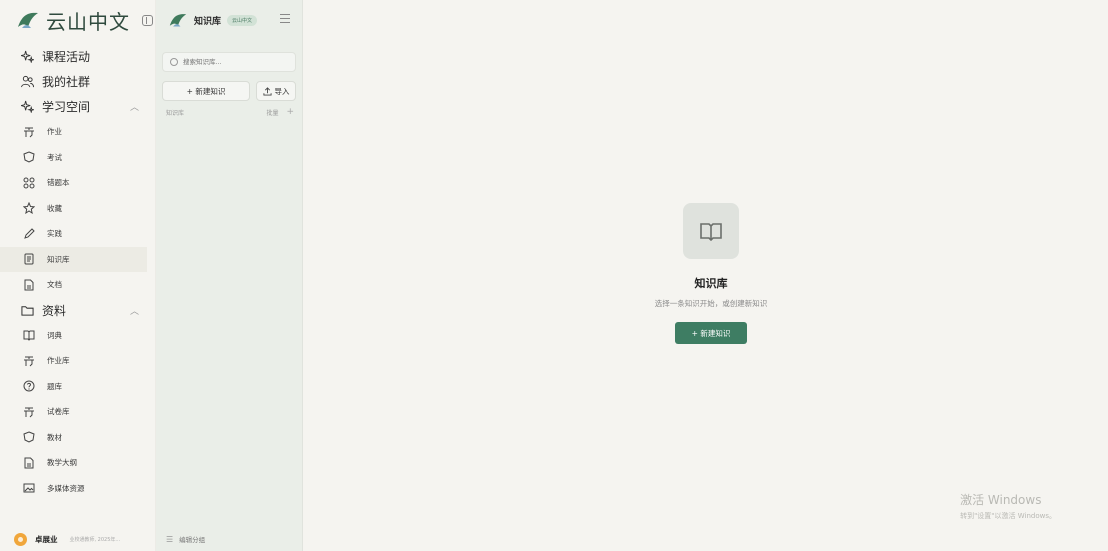 The width and height of the screenshot is (1108, 551). I want to click on brand: 云山中文, so click(77, 20).